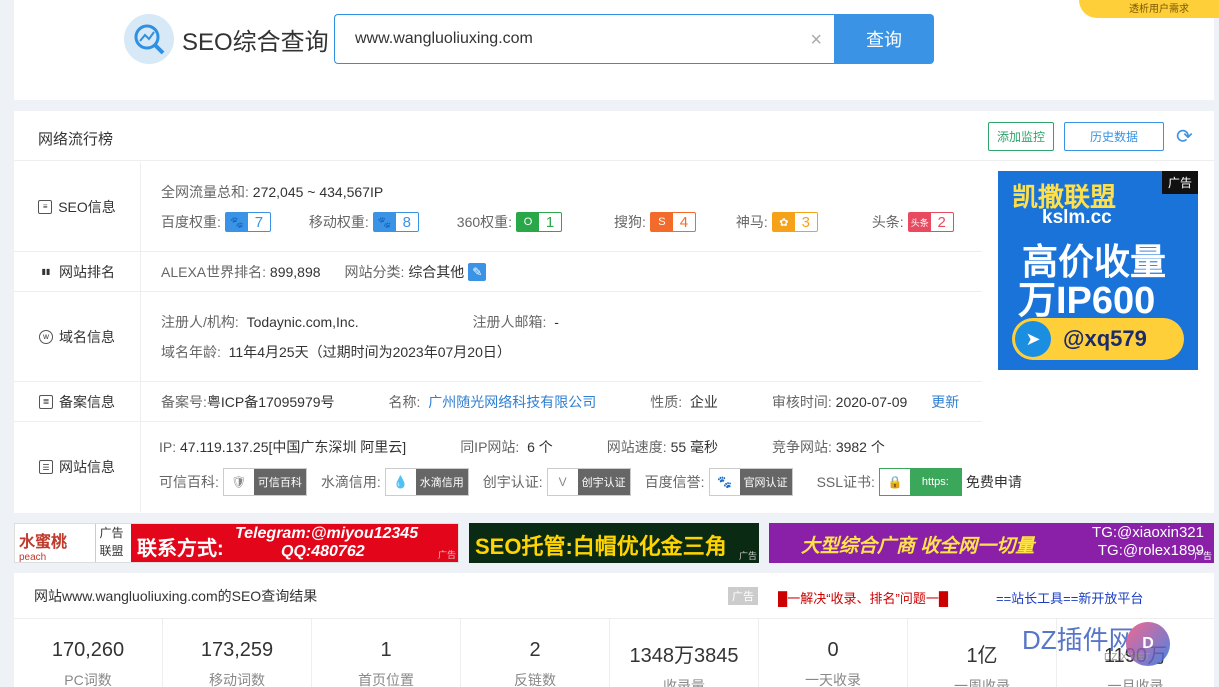 The width and height of the screenshot is (1219, 687). Describe the element at coordinates (751, 222) in the screenshot. I see `weight-shenma-label: 神马:` at that location.